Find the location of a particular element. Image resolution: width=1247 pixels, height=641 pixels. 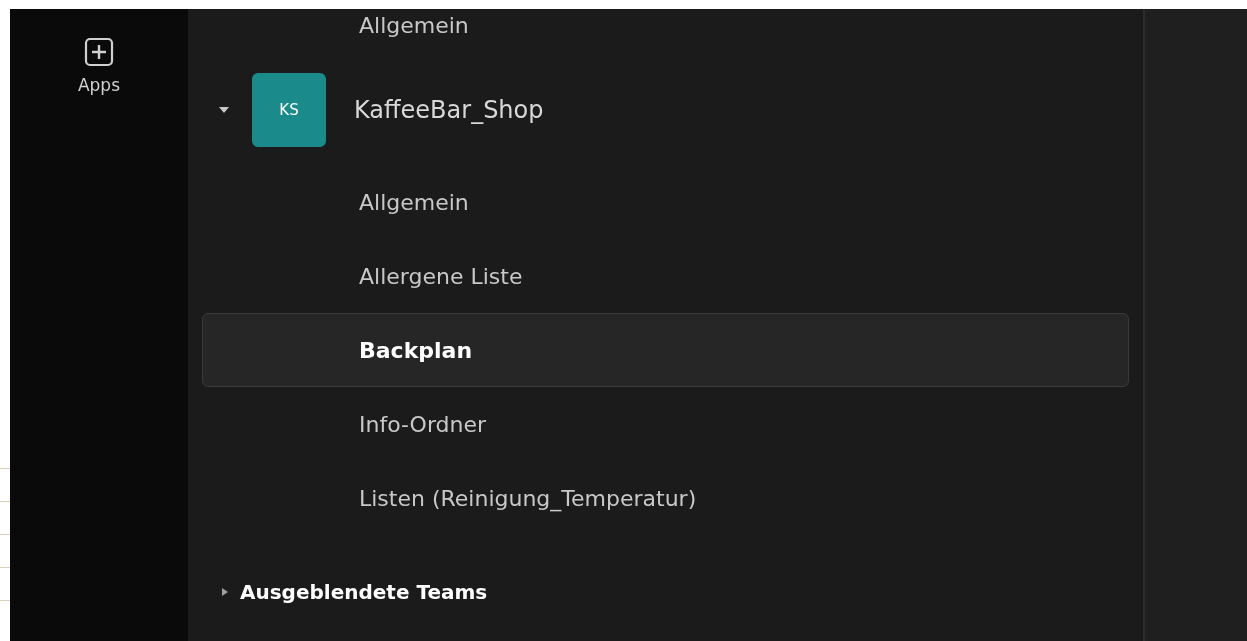

team-avatar: KS is located at coordinates (289, 110).